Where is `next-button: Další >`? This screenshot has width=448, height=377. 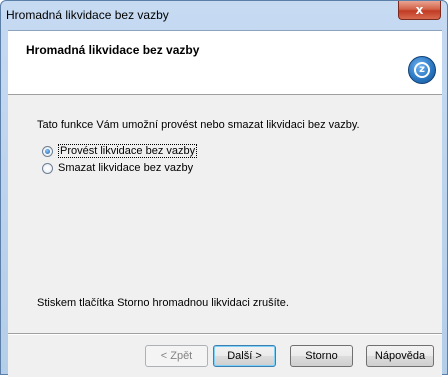
next-button: Další > is located at coordinates (244, 356).